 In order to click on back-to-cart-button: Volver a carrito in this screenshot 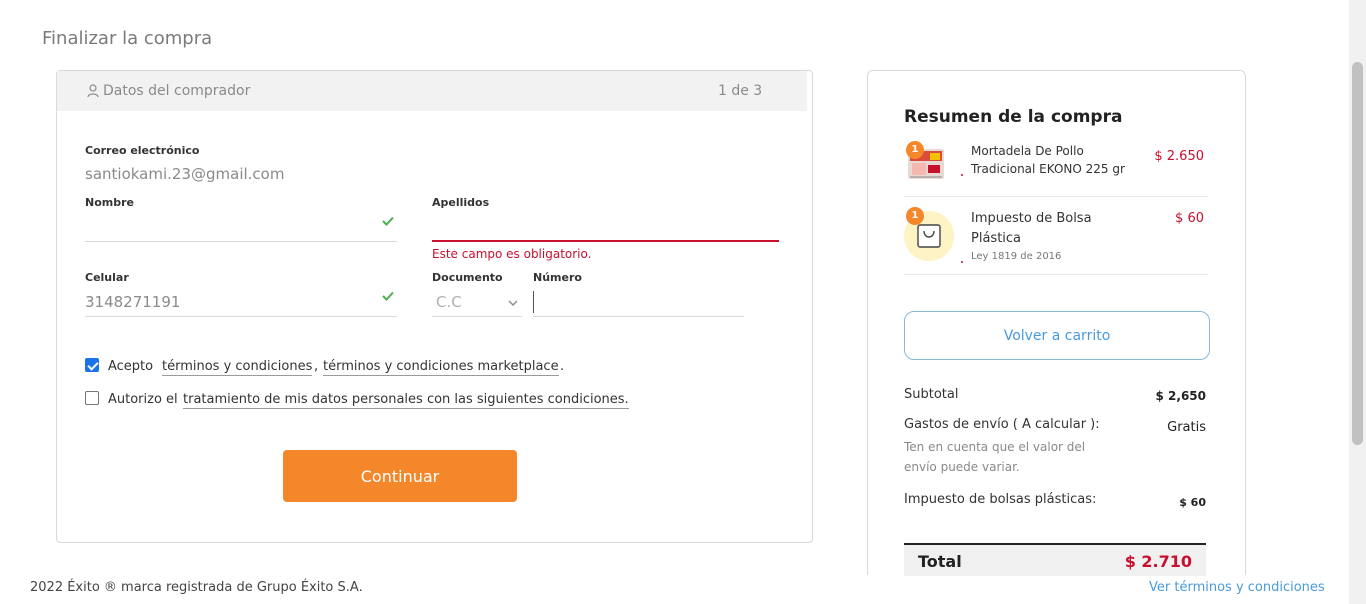, I will do `click(1057, 335)`.